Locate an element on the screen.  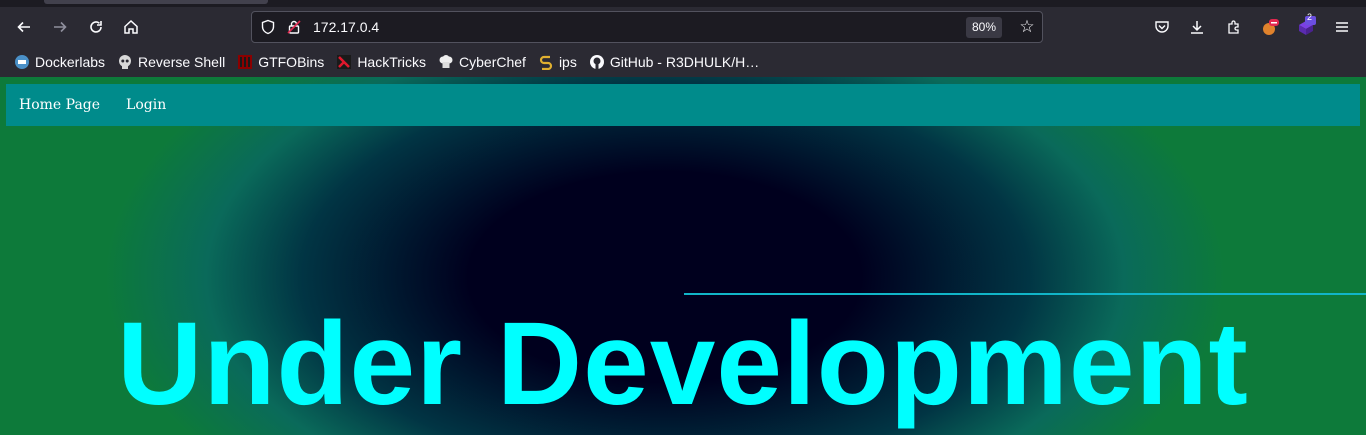
pocket-button is located at coordinates (1162, 27).